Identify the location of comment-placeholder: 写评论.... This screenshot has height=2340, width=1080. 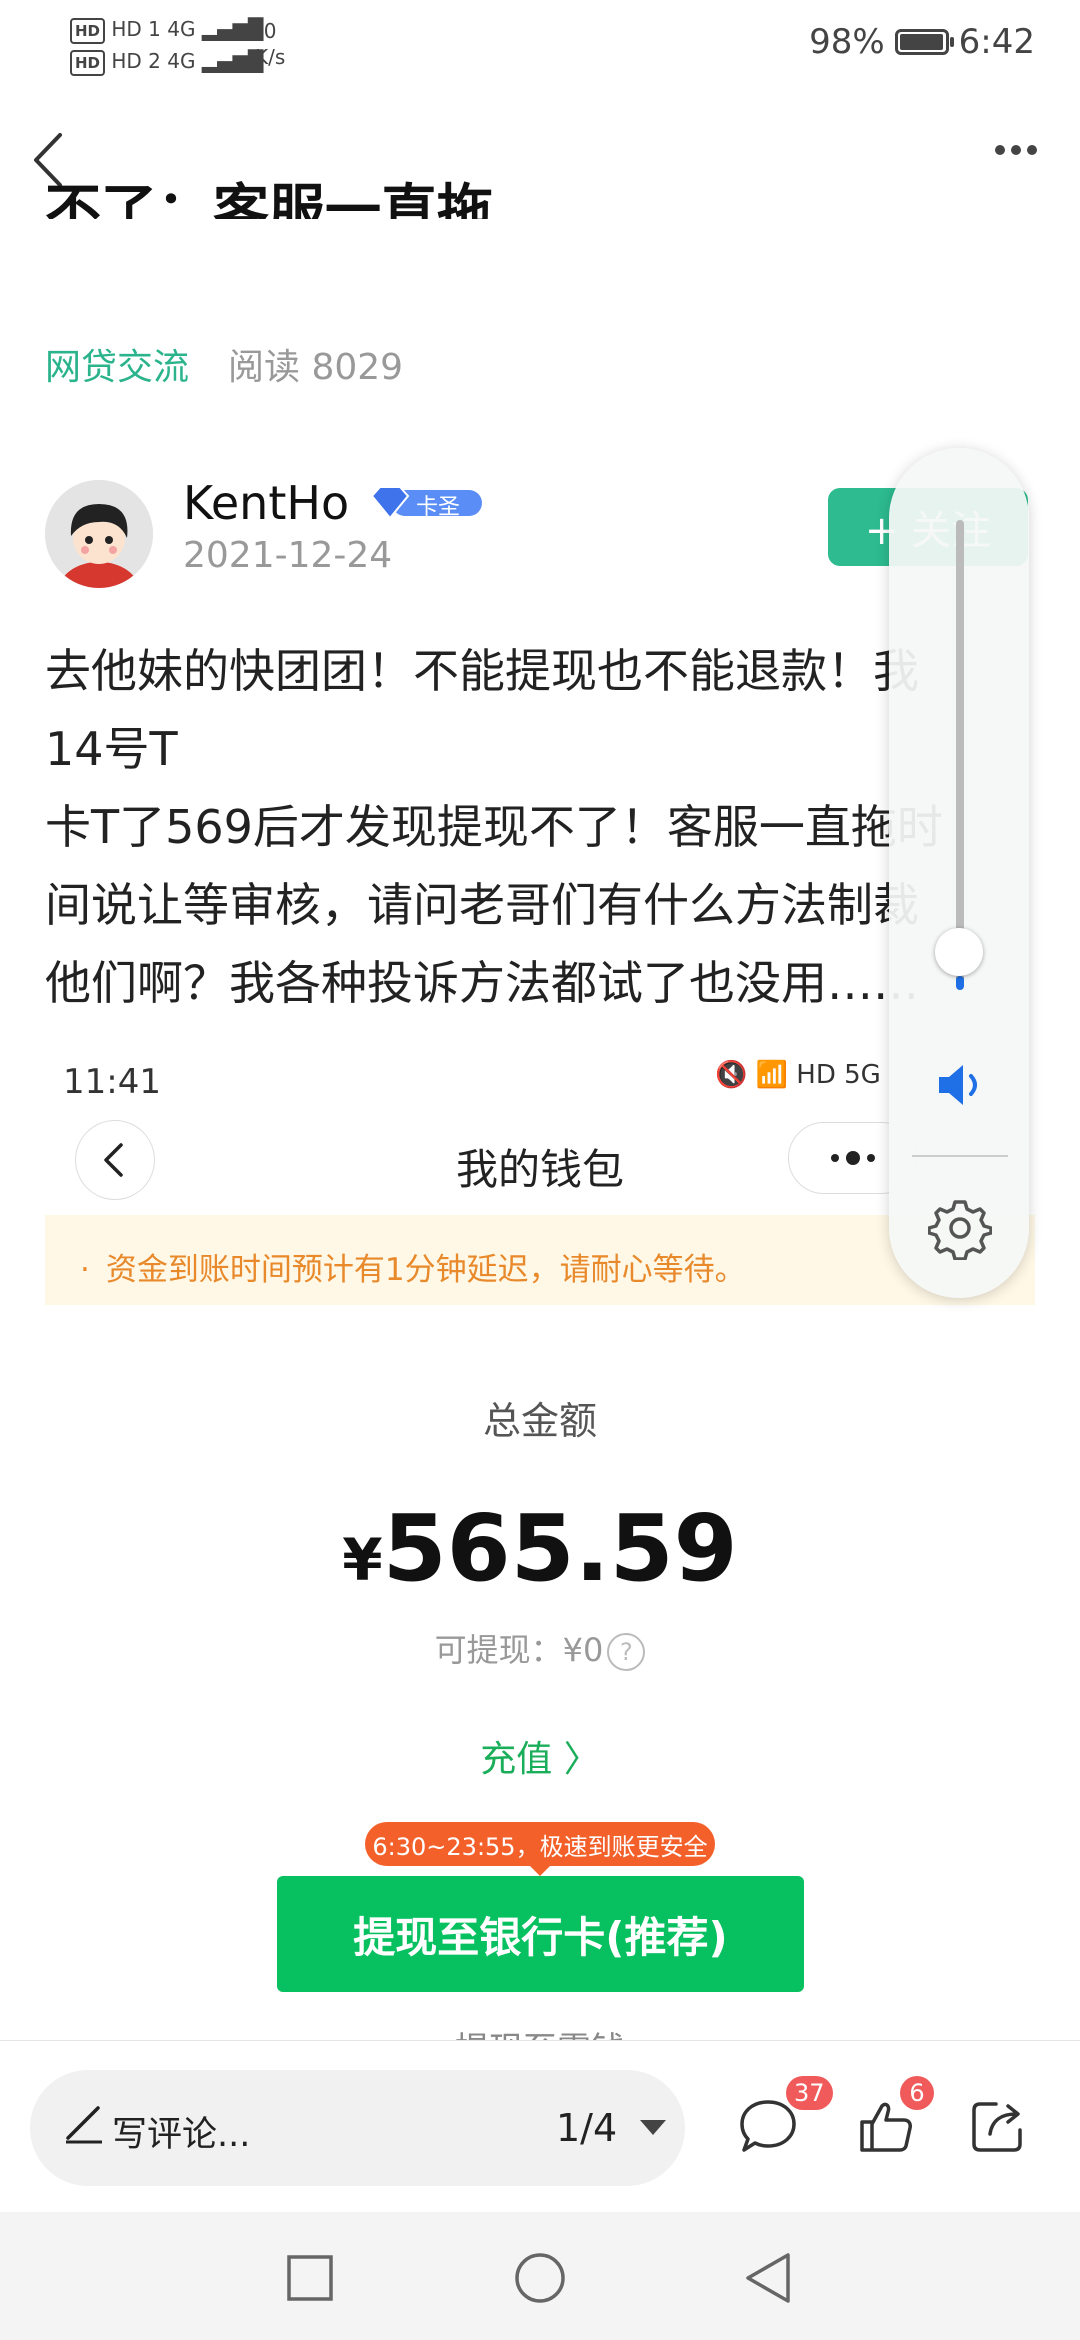
(181, 2131).